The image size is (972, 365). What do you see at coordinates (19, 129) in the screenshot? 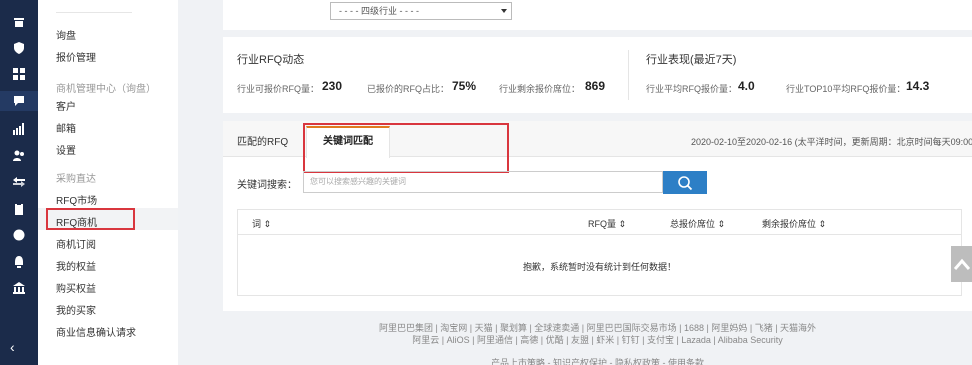
I see `chart-icon` at bounding box center [19, 129].